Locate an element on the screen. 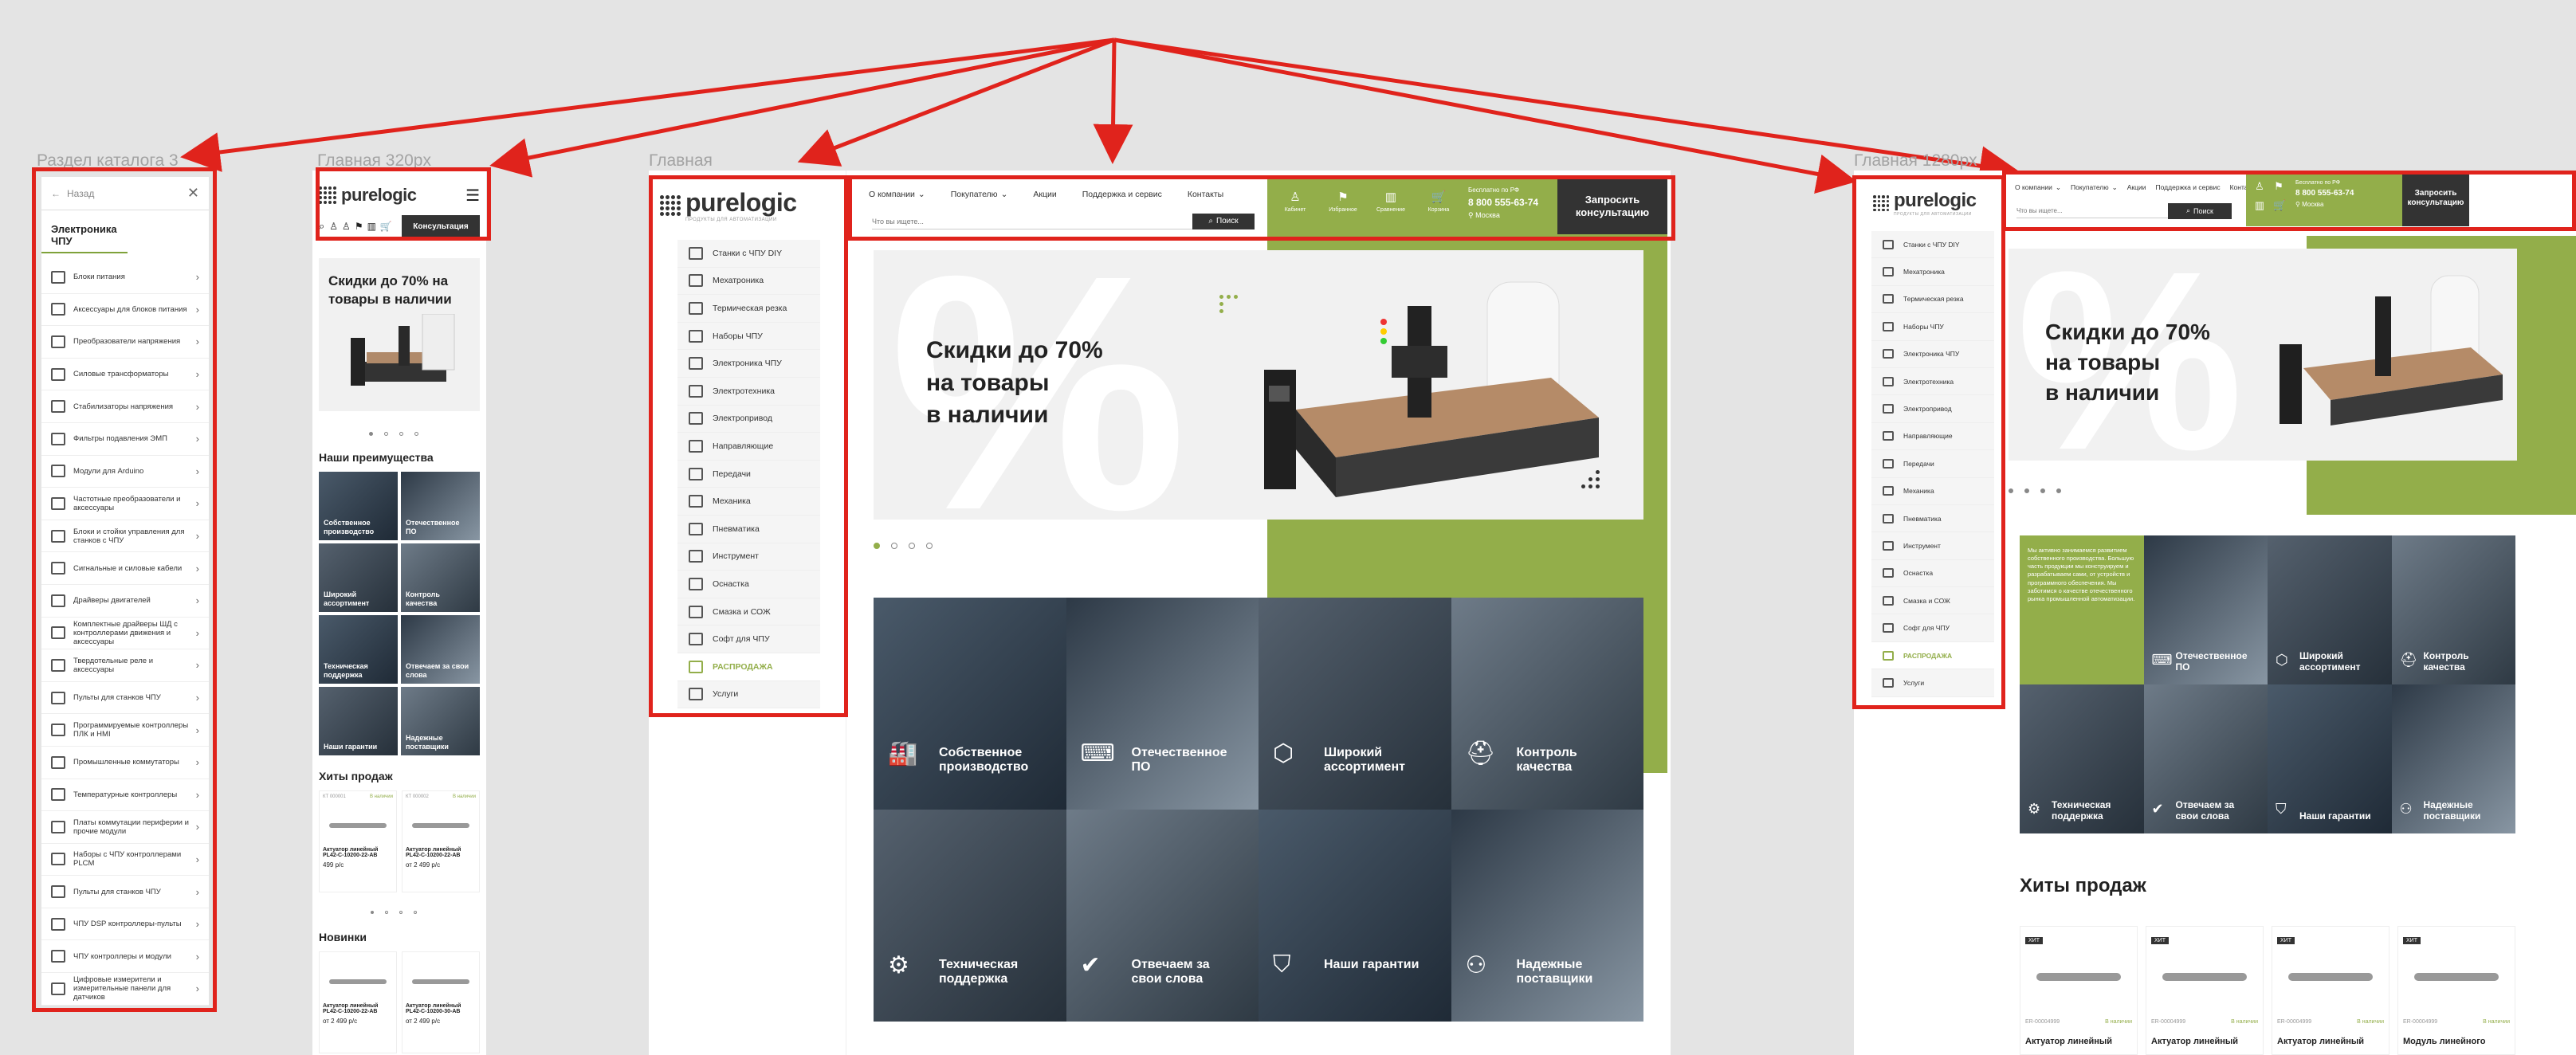 The image size is (2576, 1055). menu-item: Электроника ЧПУ is located at coordinates (748, 364).